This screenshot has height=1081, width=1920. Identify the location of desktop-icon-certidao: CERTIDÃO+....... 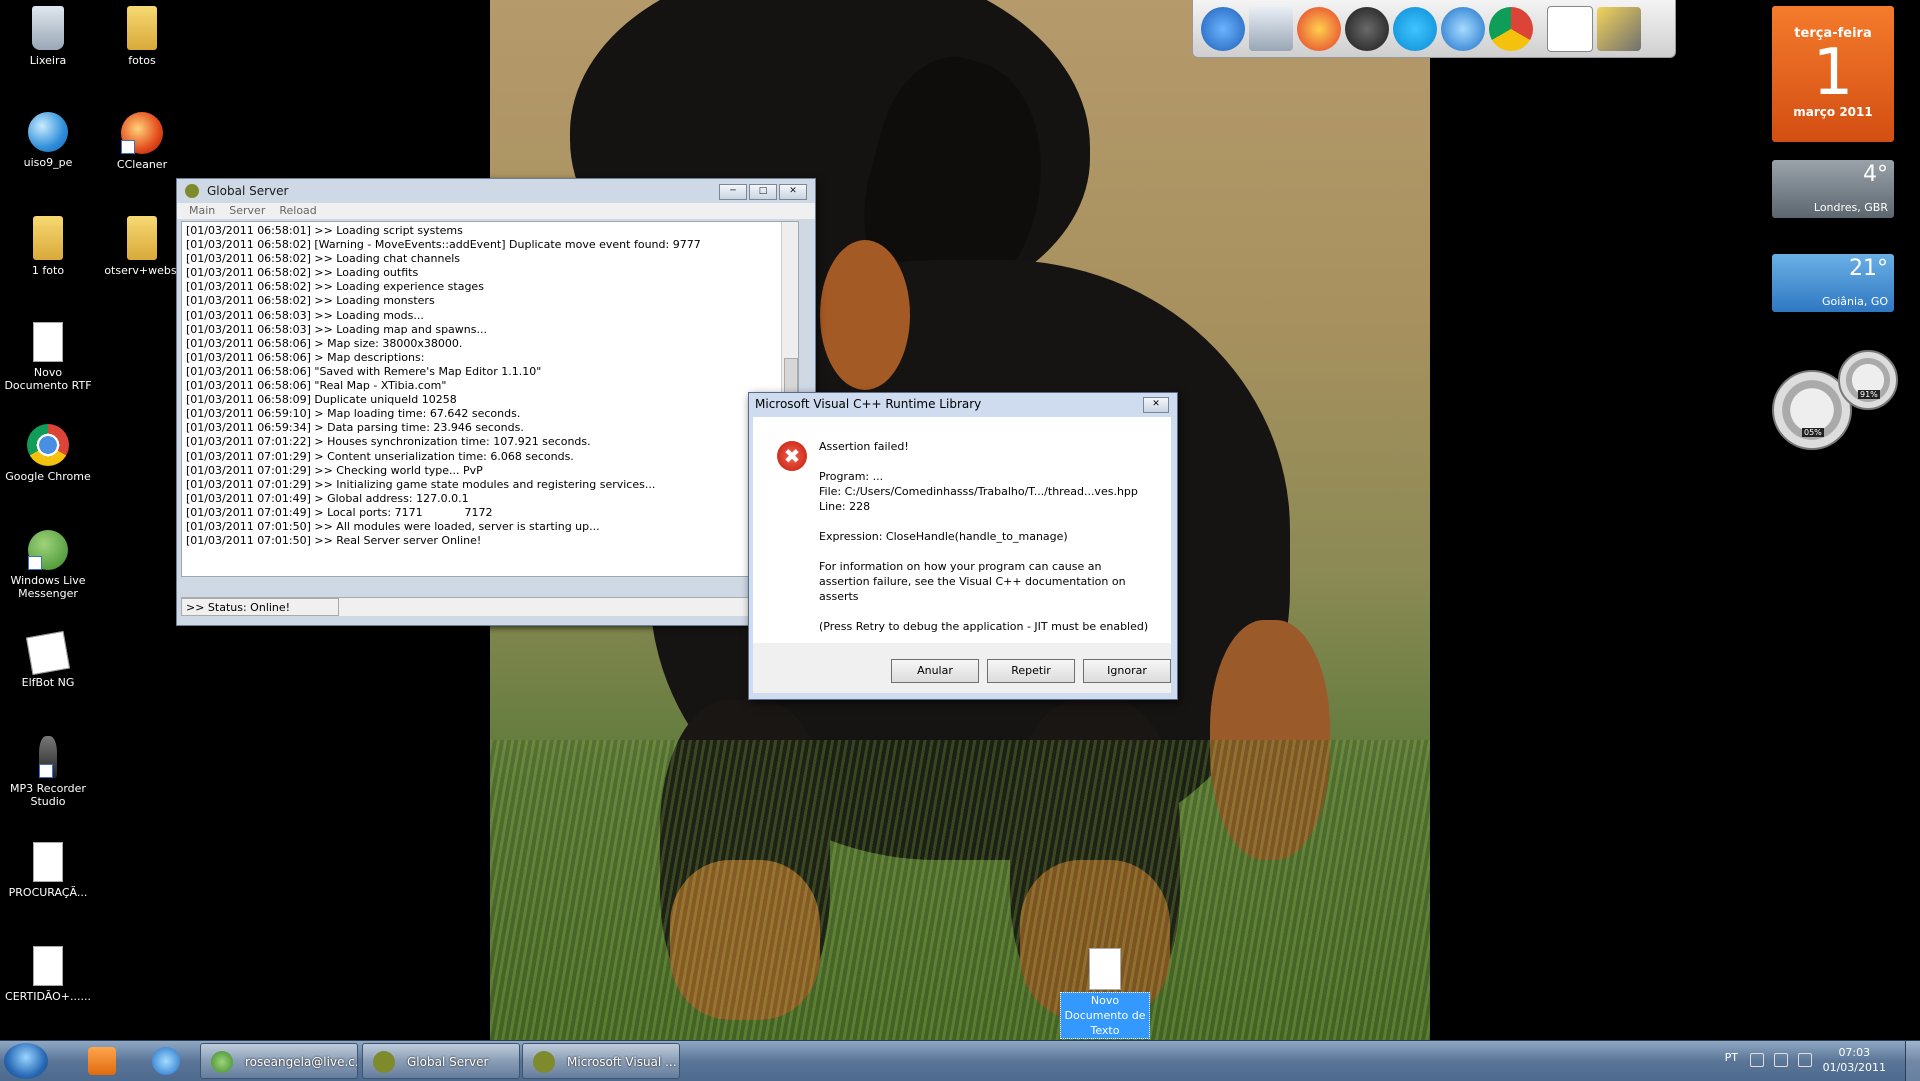
(48, 974).